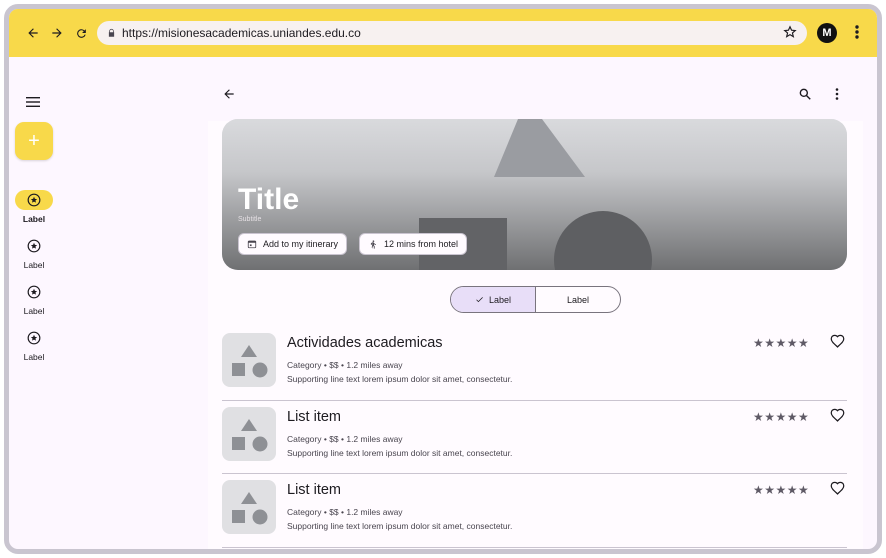  Describe the element at coordinates (421, 244) in the screenshot. I see `chip-label: 12 mins from hotel` at that location.